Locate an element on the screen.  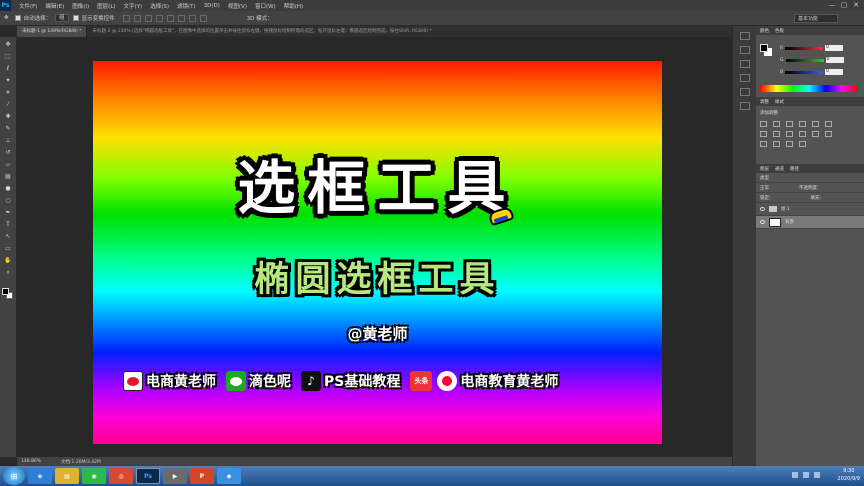
foreground-color is located at coordinates (5, 291).